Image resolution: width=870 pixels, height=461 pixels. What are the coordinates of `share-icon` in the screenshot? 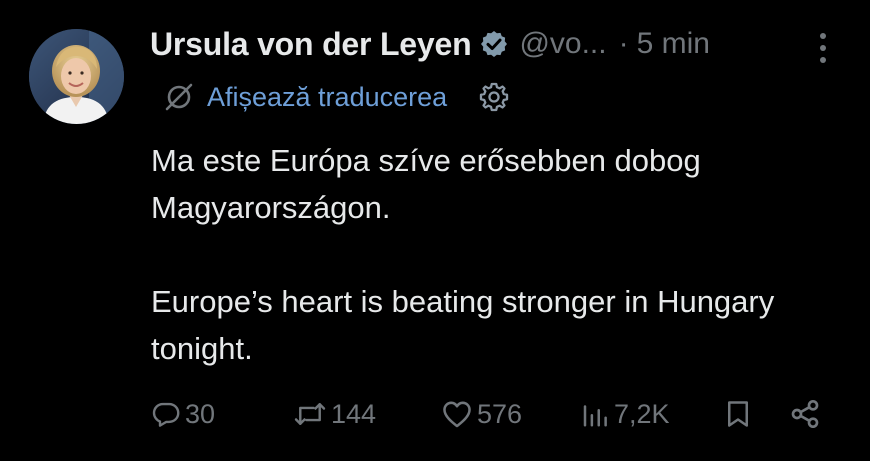 It's located at (805, 414).